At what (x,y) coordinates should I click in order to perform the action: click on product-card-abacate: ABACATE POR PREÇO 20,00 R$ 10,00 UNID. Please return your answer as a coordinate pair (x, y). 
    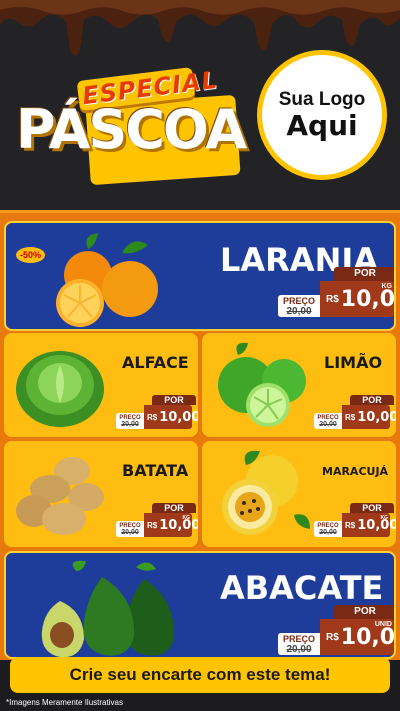
    Looking at the image, I should click on (200, 605).